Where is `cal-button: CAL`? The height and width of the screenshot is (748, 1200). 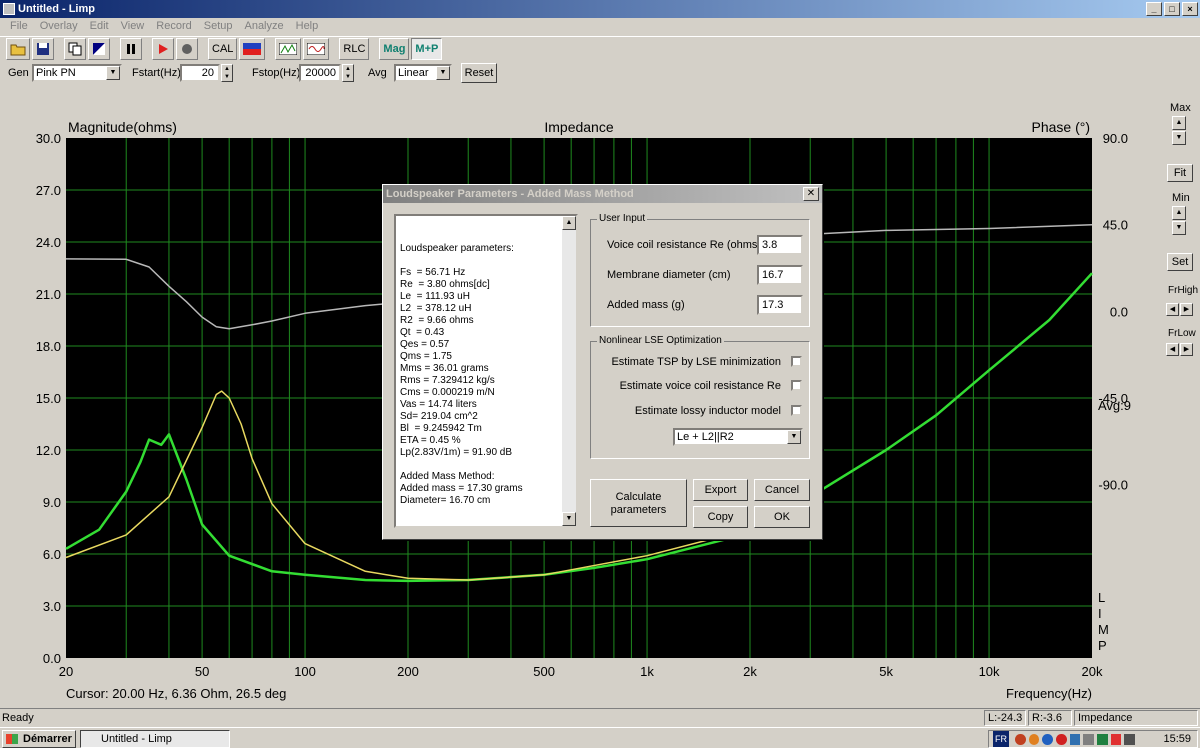 cal-button: CAL is located at coordinates (223, 48).